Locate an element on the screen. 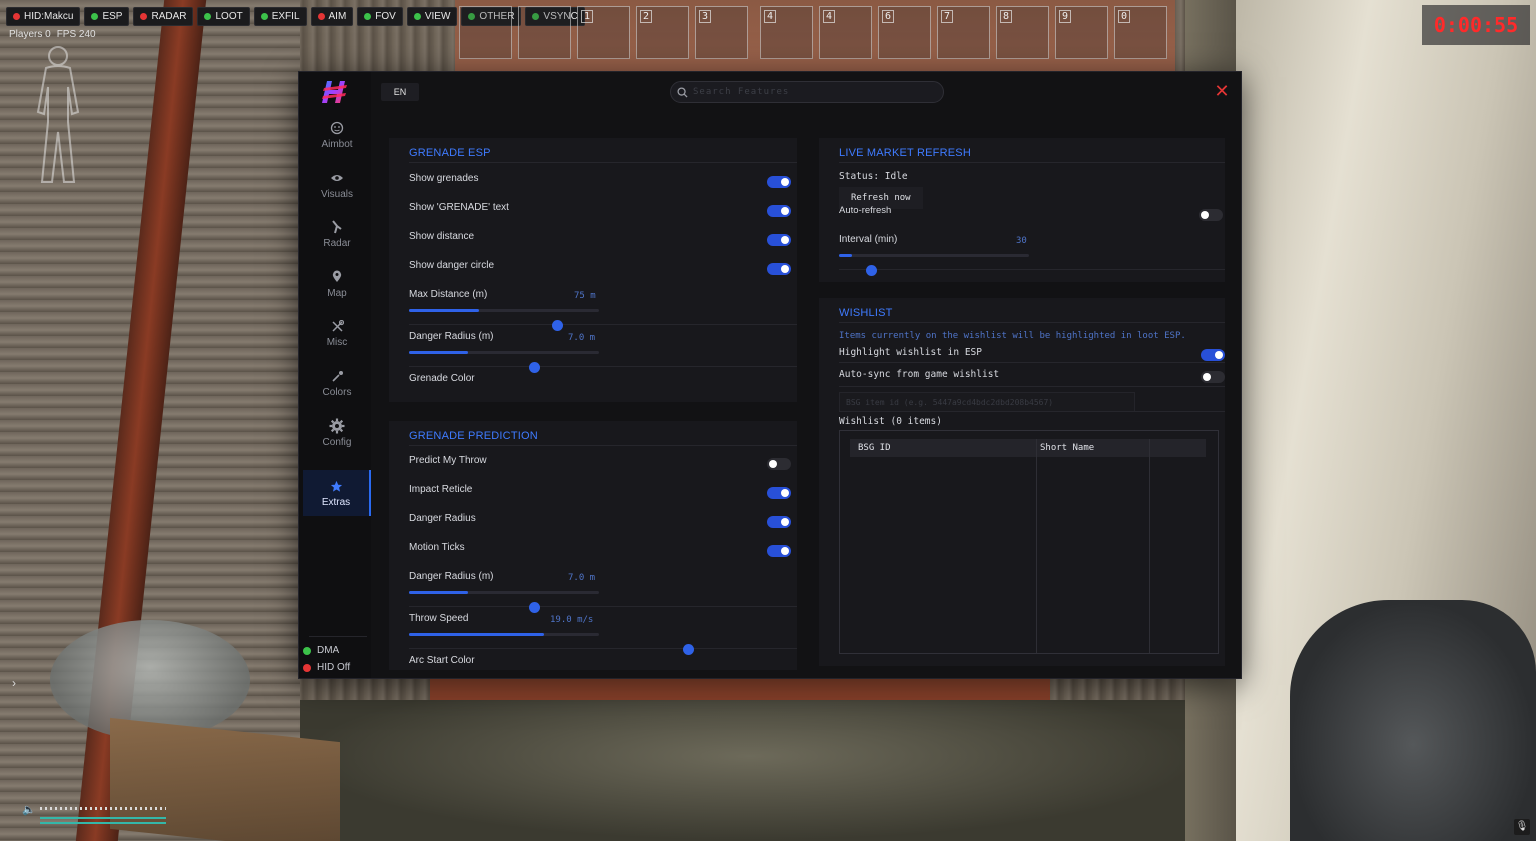  danger-radius-slider is located at coordinates (504, 352).